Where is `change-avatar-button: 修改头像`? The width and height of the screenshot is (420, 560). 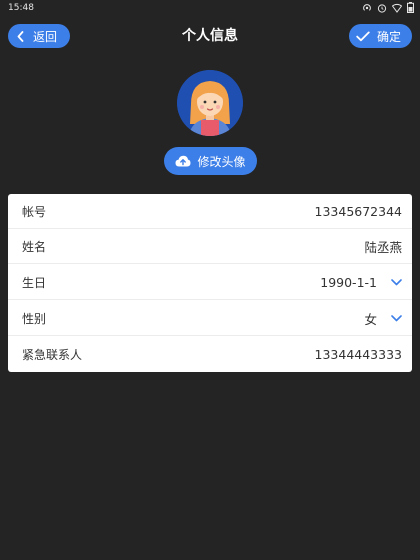 change-avatar-button: 修改头像 is located at coordinates (210, 161).